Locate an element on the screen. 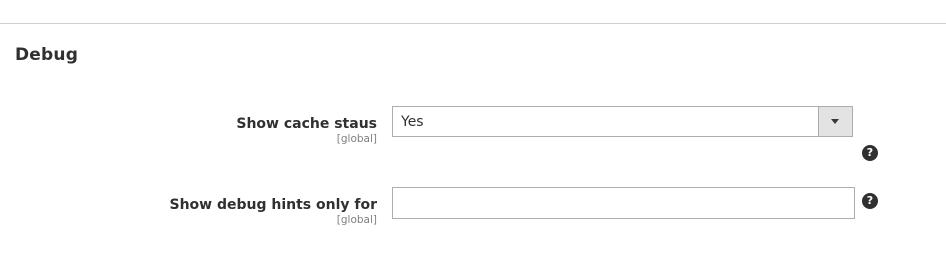  field-label-show-cache-status: Show cache staus is located at coordinates (306, 124).